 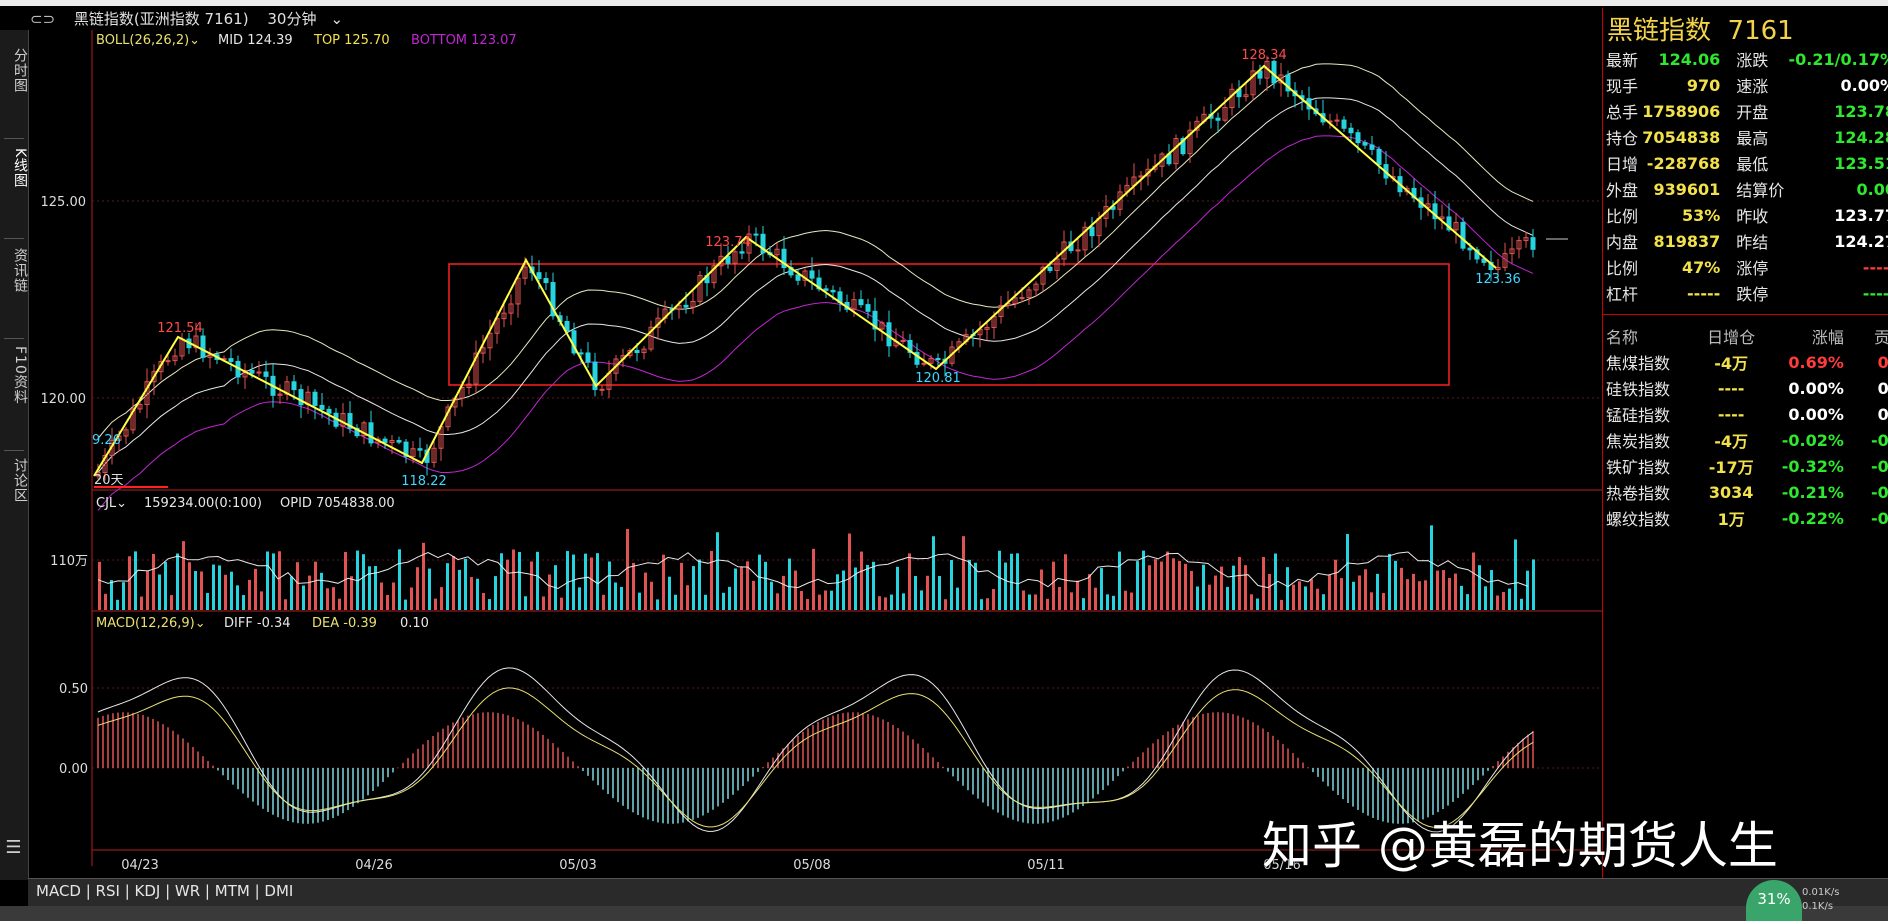 I want to click on nav-item-f10: F10资料, so click(x=14, y=375).